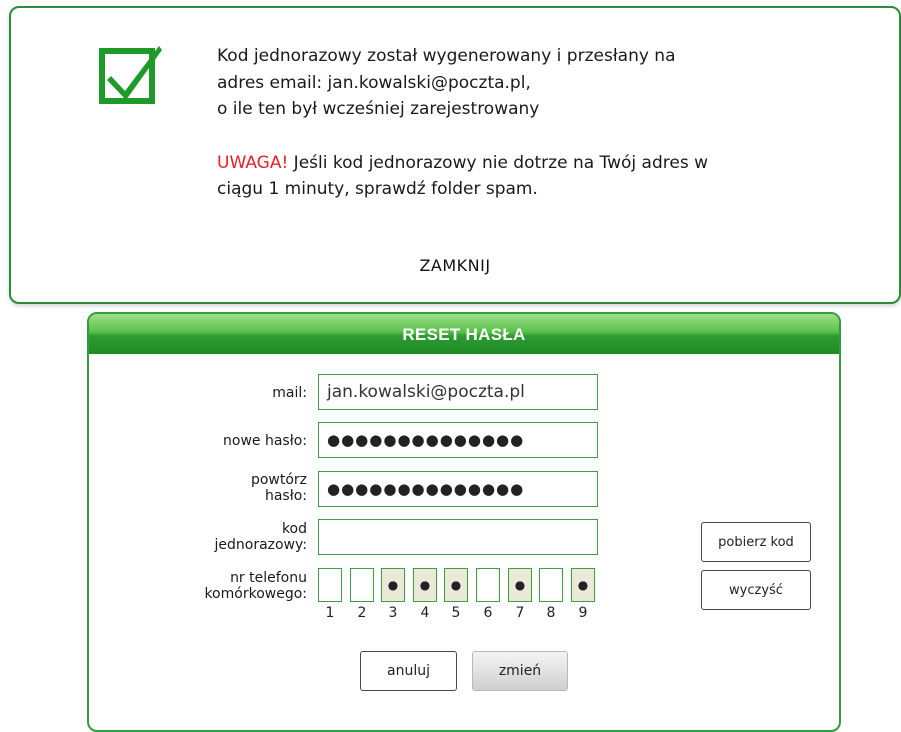 The width and height of the screenshot is (901, 732). Describe the element at coordinates (425, 585) in the screenshot. I see `phone-digit-4: ●` at that location.